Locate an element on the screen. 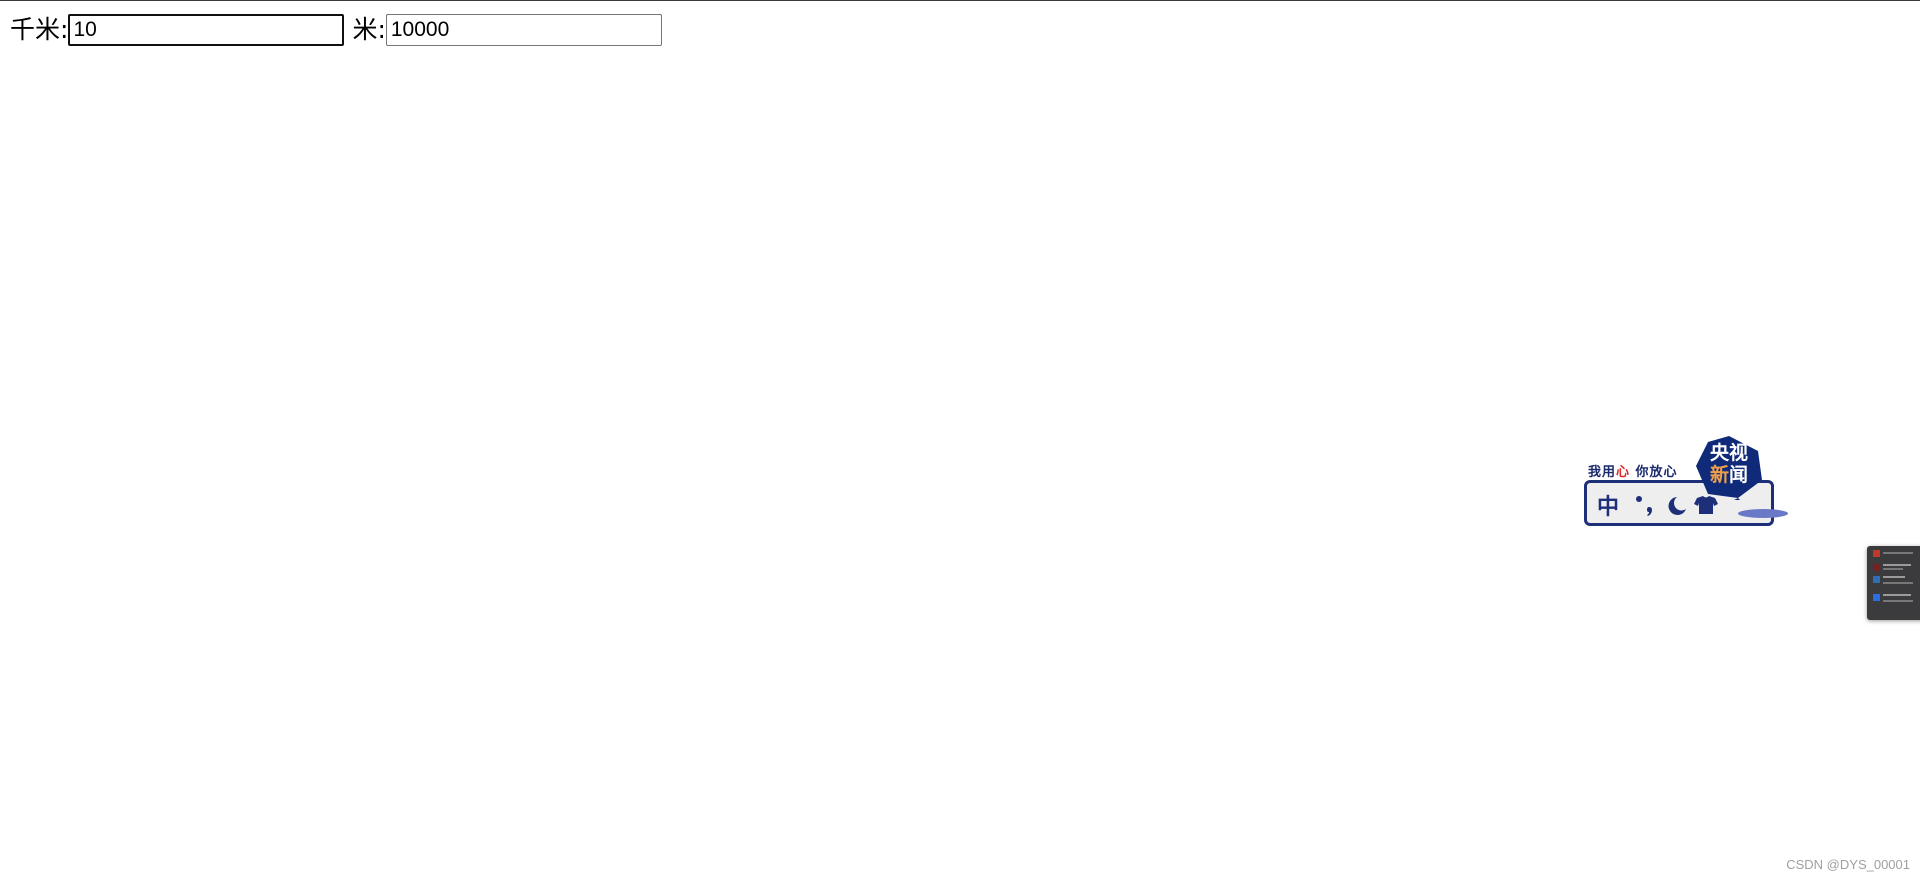 The image size is (1920, 880). m-input is located at coordinates (523, 30).